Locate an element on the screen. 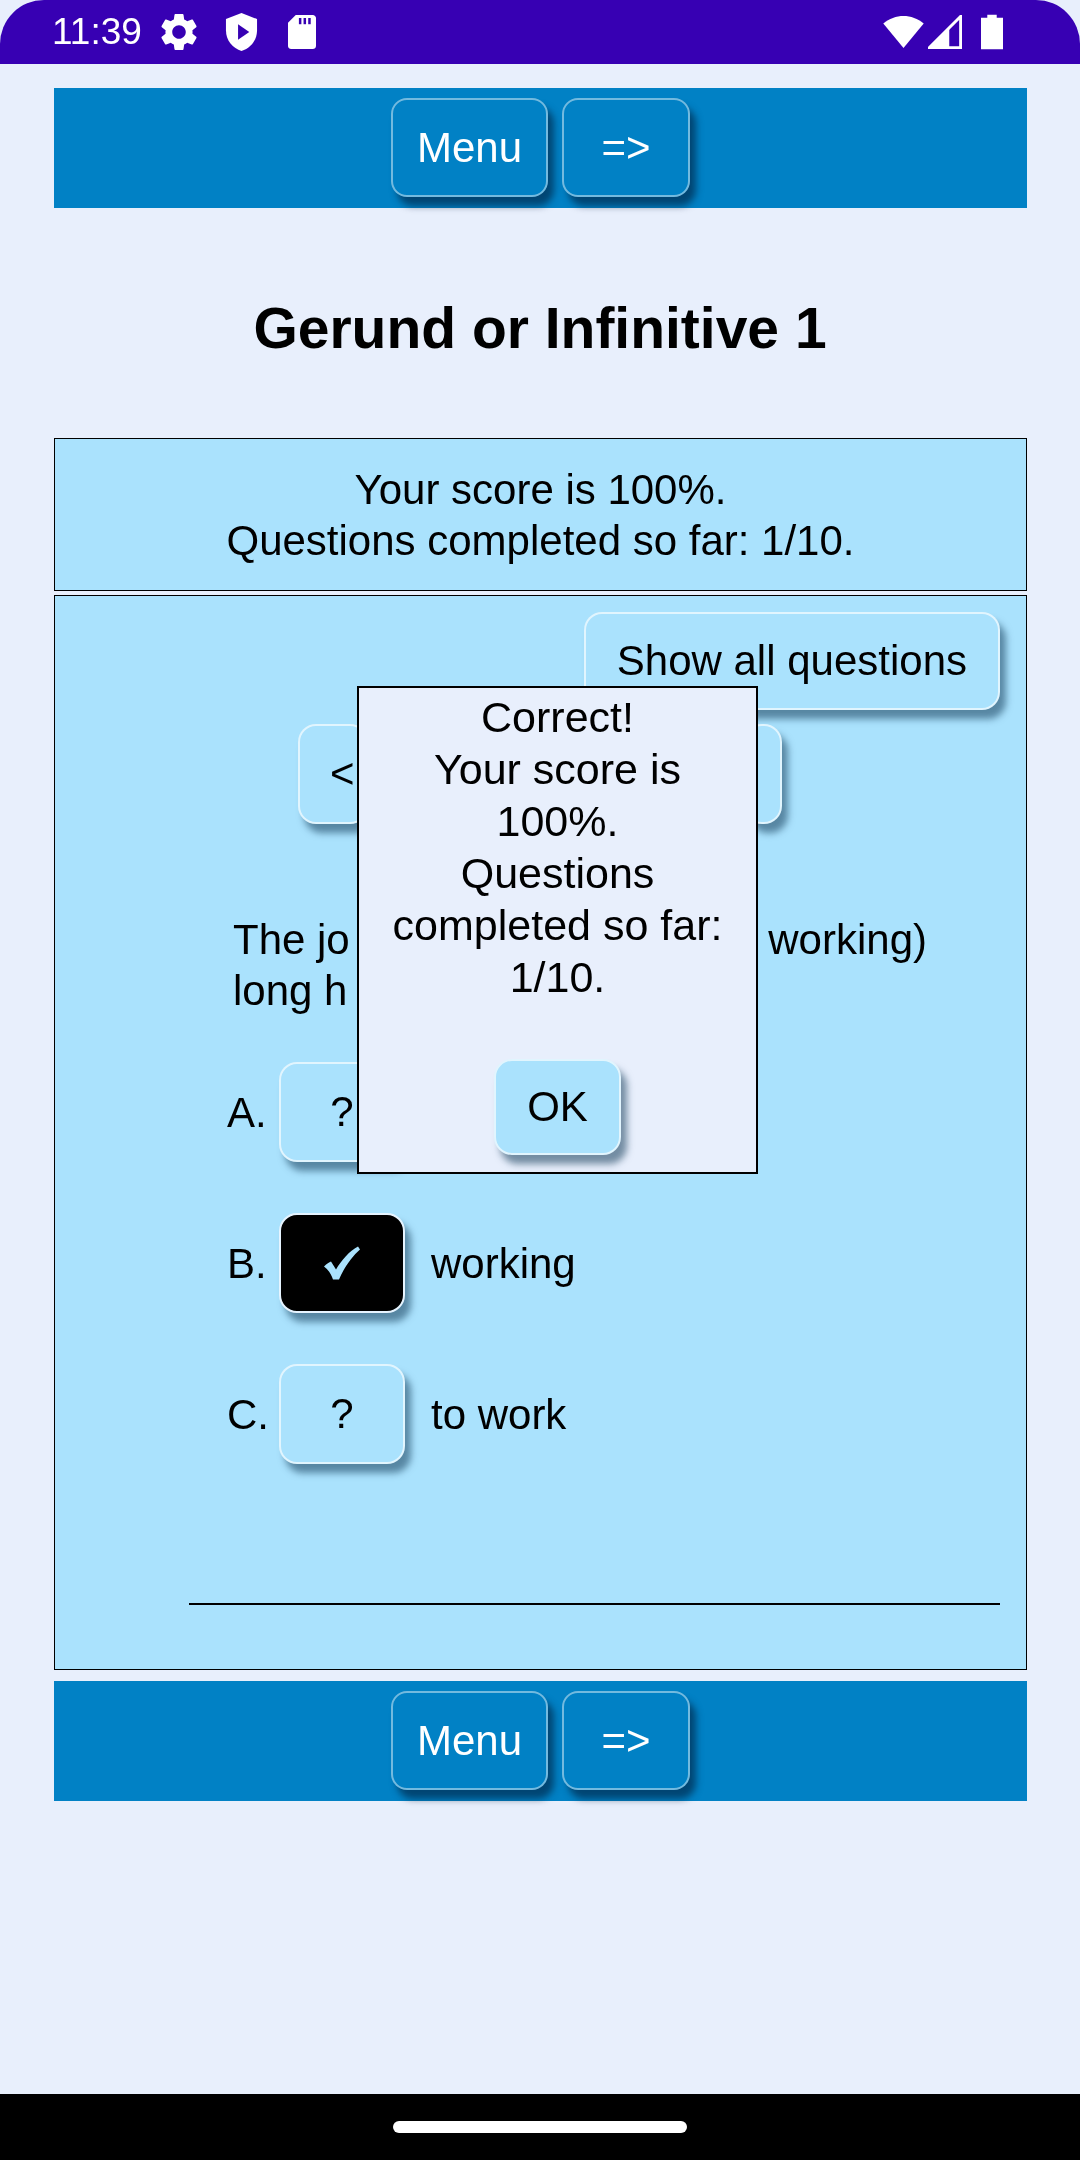 This screenshot has height=2160, width=1080. question-text: long h is located at coordinates (290, 991).